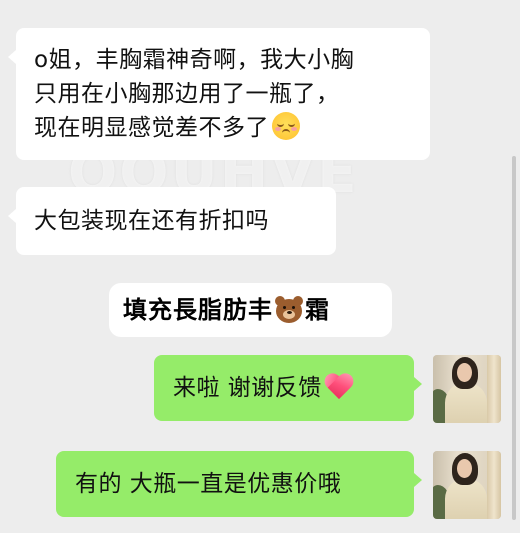  I want to click on sticker-caption-text: 霜, so click(317, 310).